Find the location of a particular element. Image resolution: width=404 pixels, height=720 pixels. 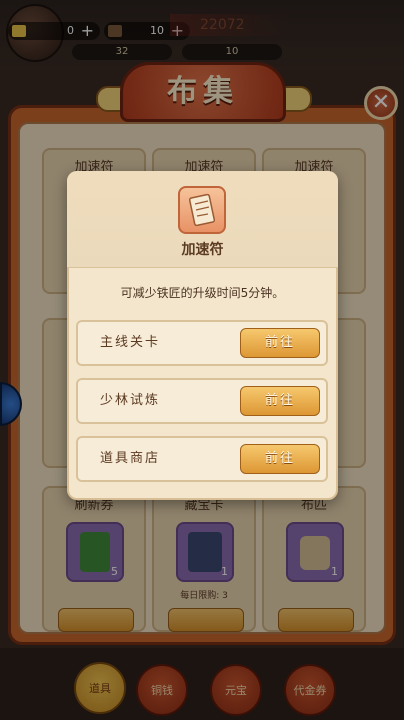

source-row-item-shop: 道具商店 前往 is located at coordinates (202, 459).